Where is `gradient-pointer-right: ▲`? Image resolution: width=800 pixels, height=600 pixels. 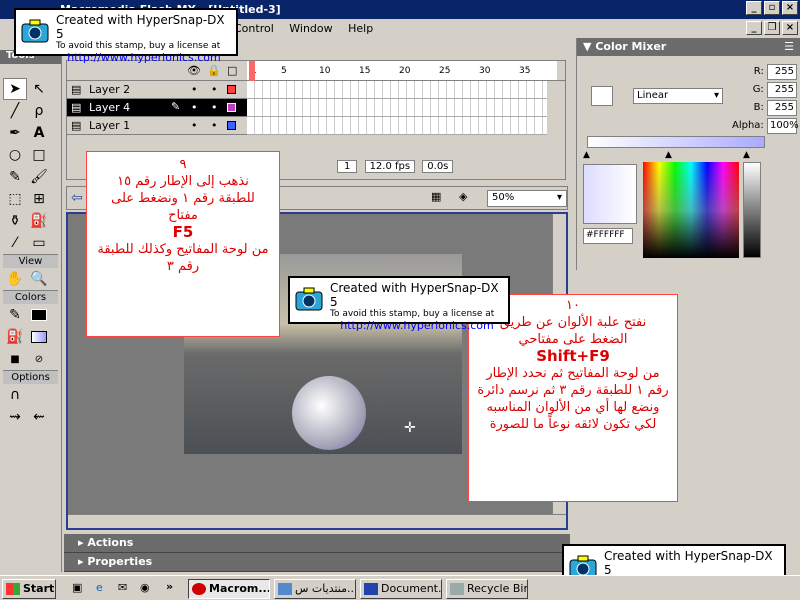 gradient-pointer-right: ▲ is located at coordinates (746, 155).